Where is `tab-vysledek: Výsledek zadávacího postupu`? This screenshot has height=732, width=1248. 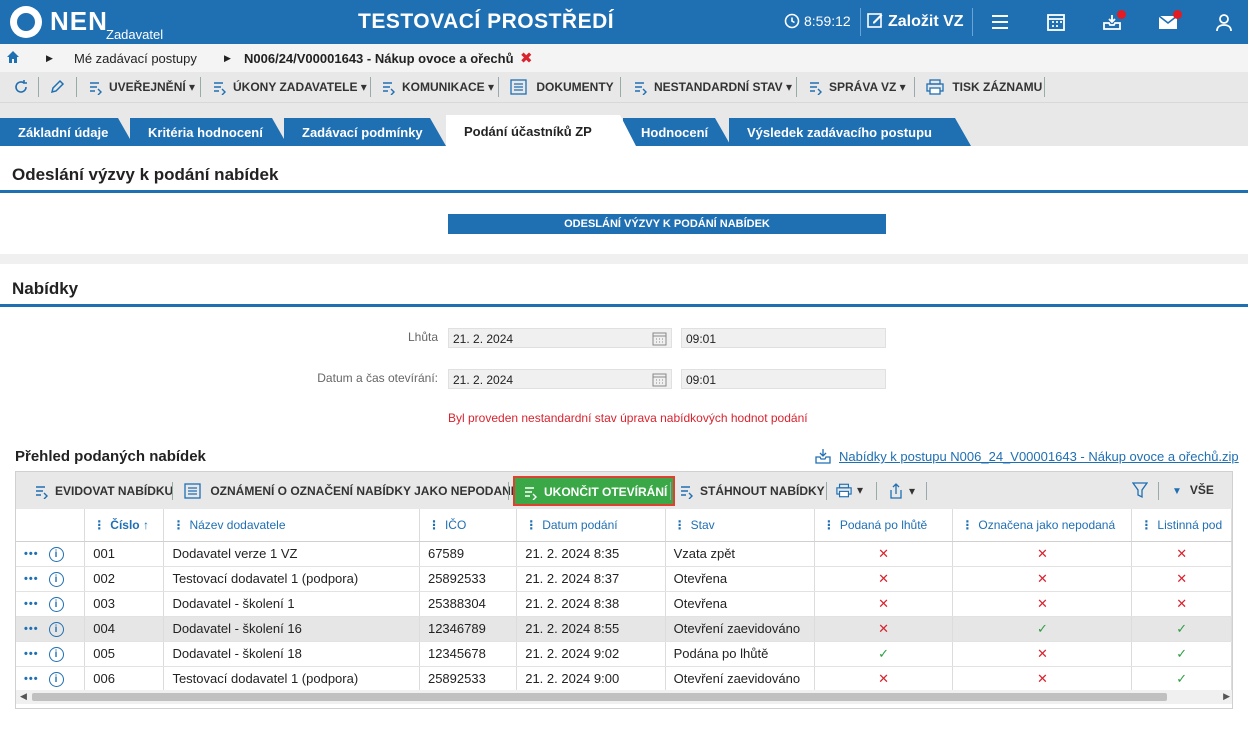 tab-vysledek: Výsledek zadávacího postupu is located at coordinates (850, 132).